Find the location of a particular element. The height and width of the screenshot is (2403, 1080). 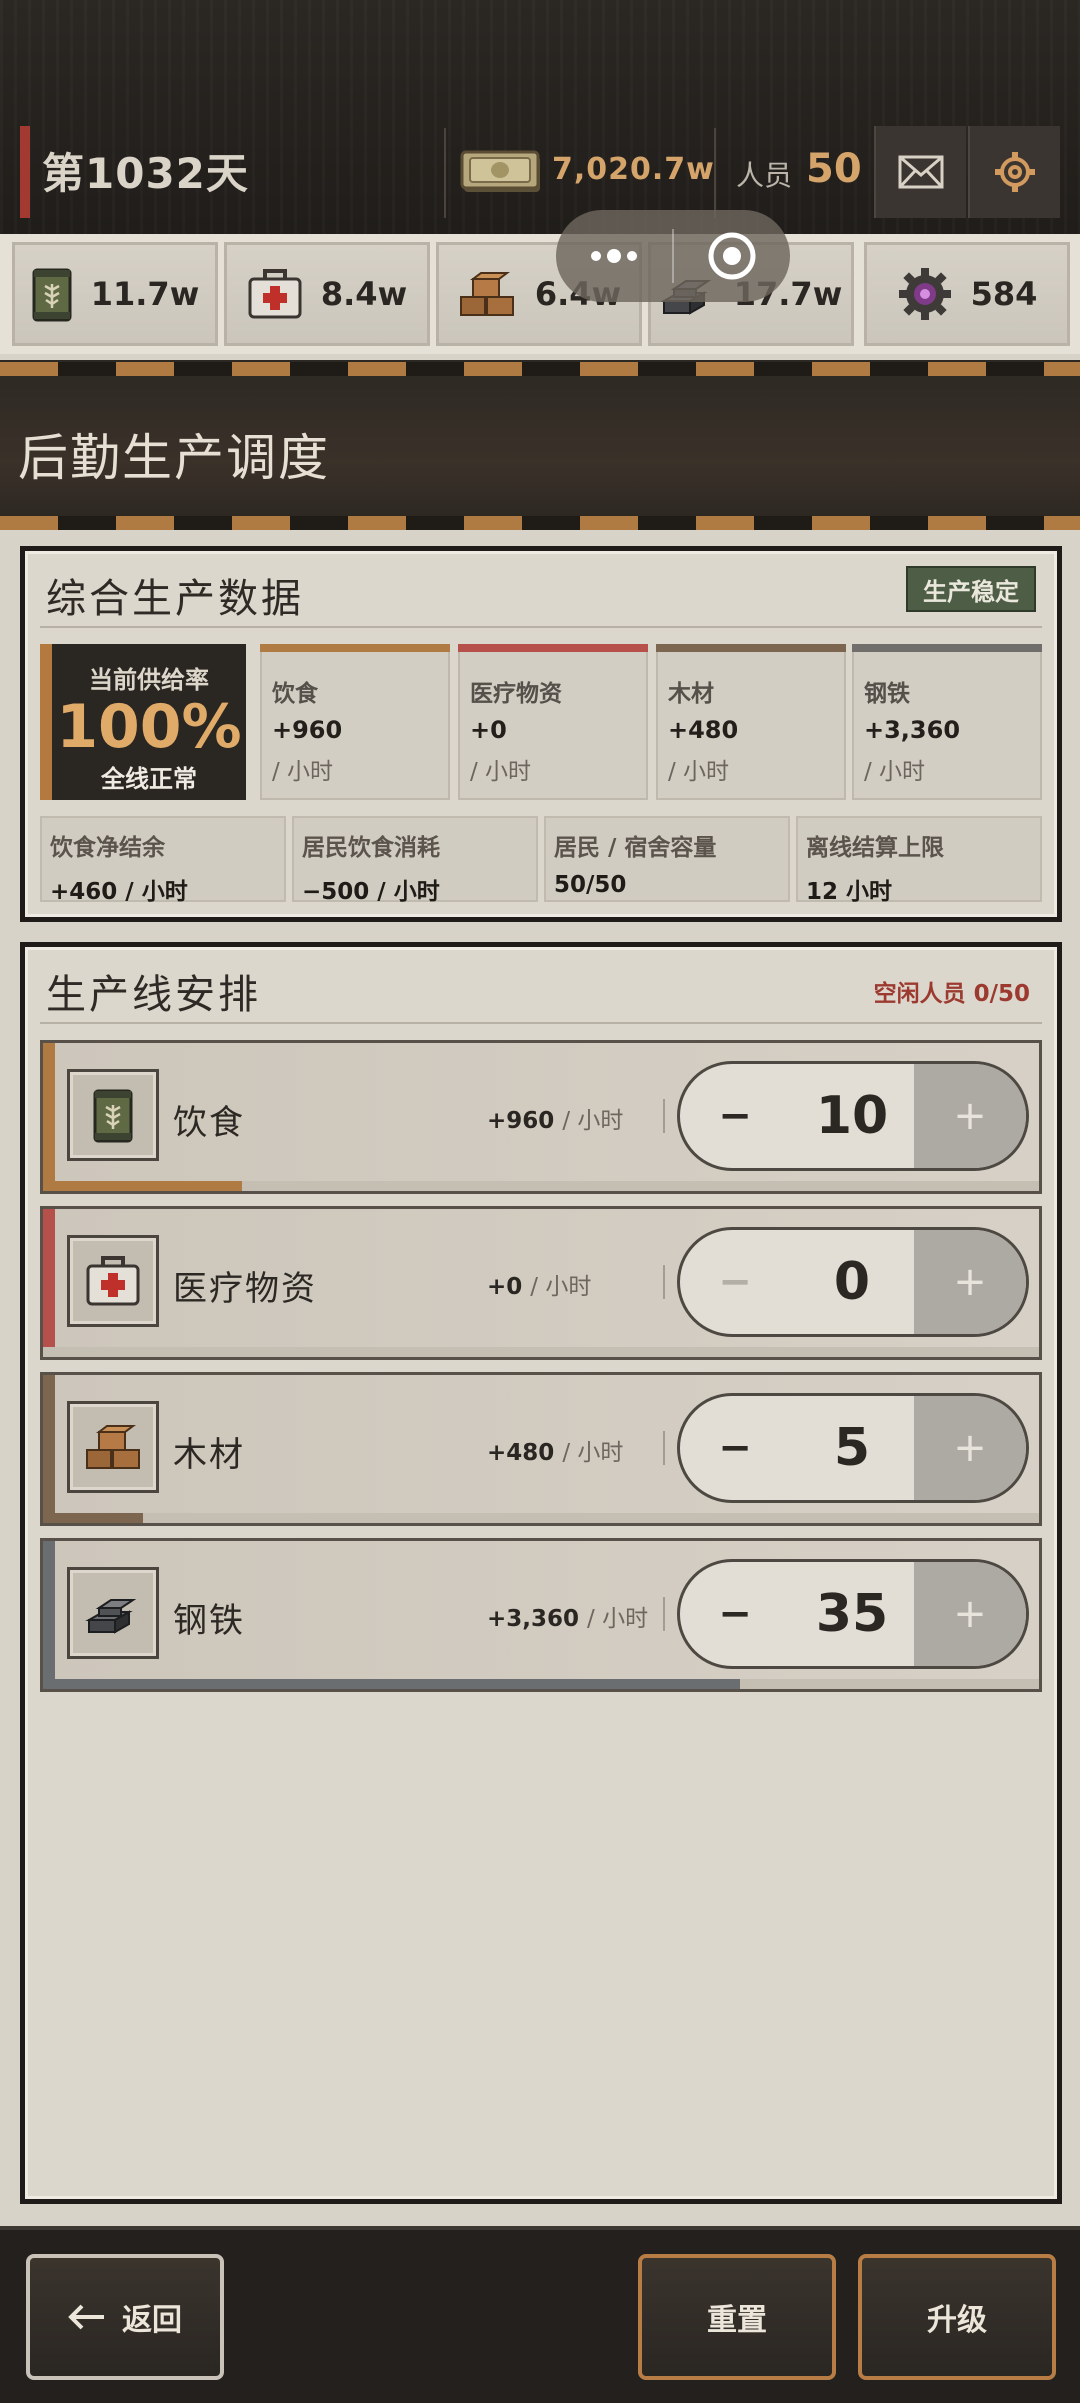

reset-button: 重置 is located at coordinates (737, 2317).